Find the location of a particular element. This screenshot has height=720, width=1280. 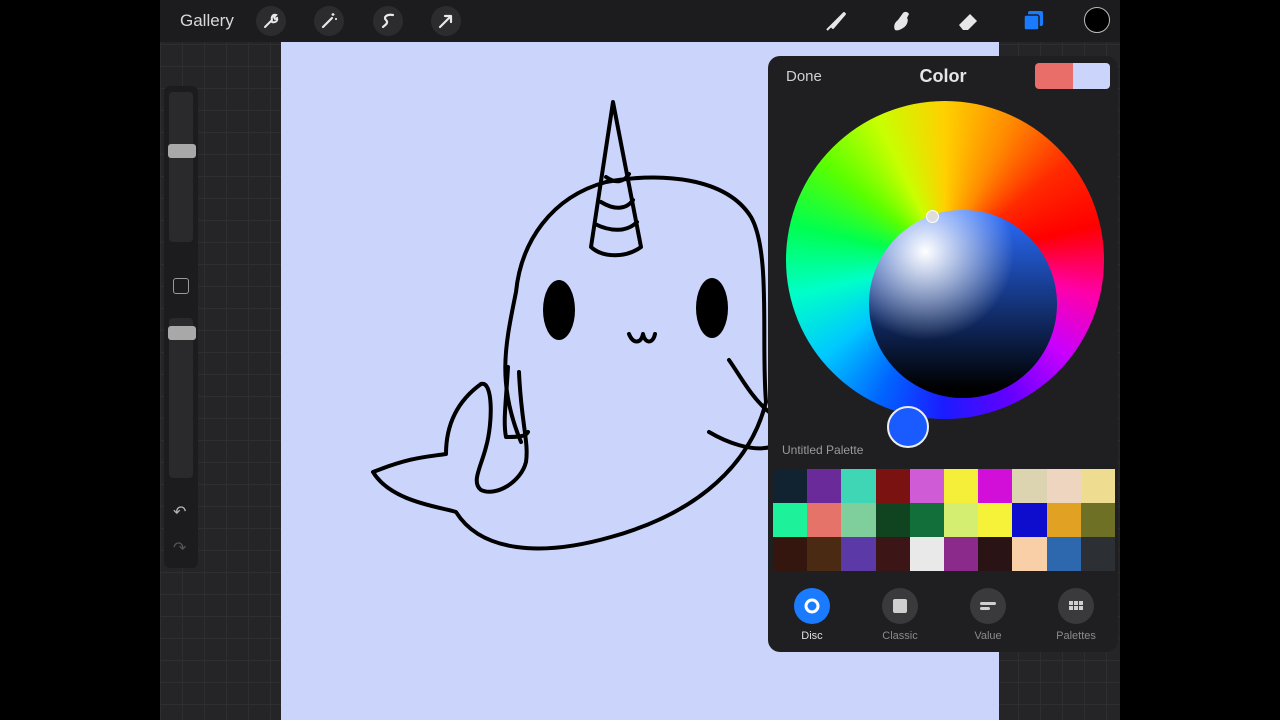

left-sidebar: ↶ ↷ is located at coordinates (181, 327).